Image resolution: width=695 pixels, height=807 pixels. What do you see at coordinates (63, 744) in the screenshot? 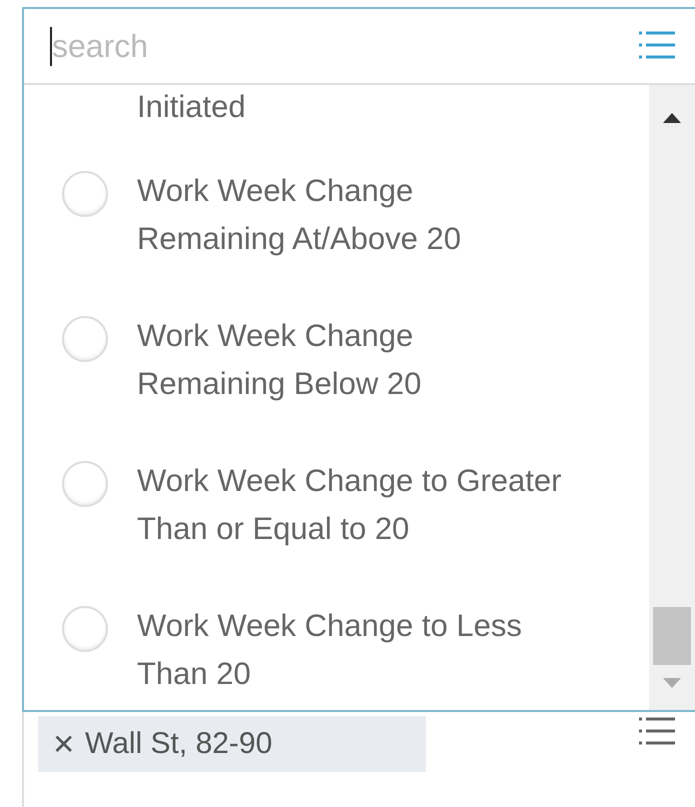
I see `remove-button: ✕` at bounding box center [63, 744].